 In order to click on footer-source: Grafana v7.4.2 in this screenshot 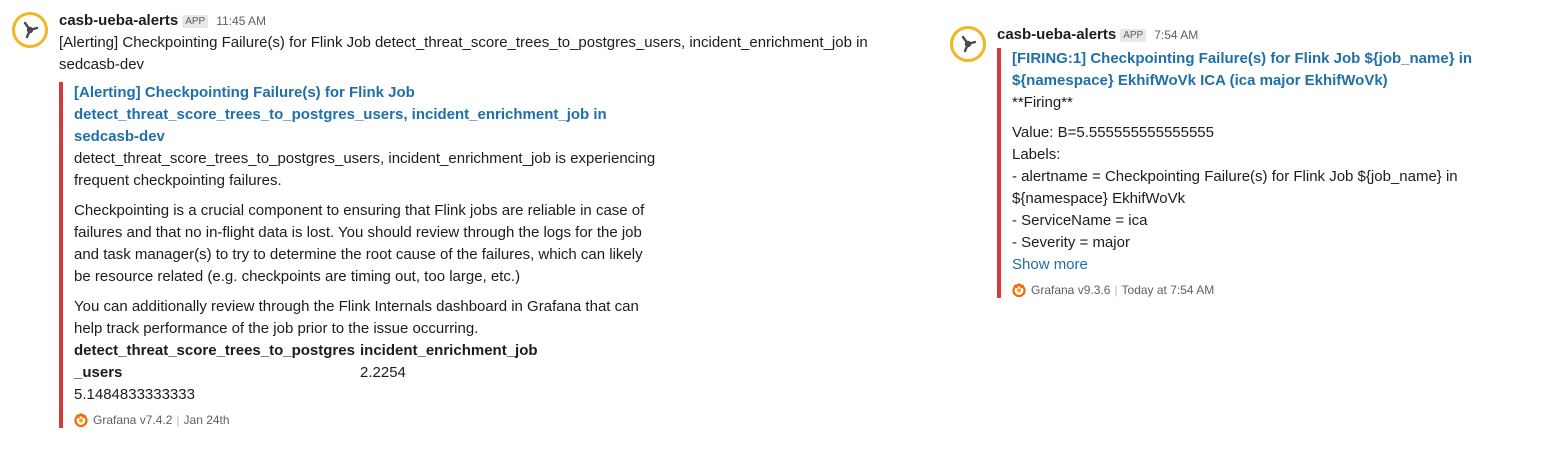, I will do `click(133, 420)`.